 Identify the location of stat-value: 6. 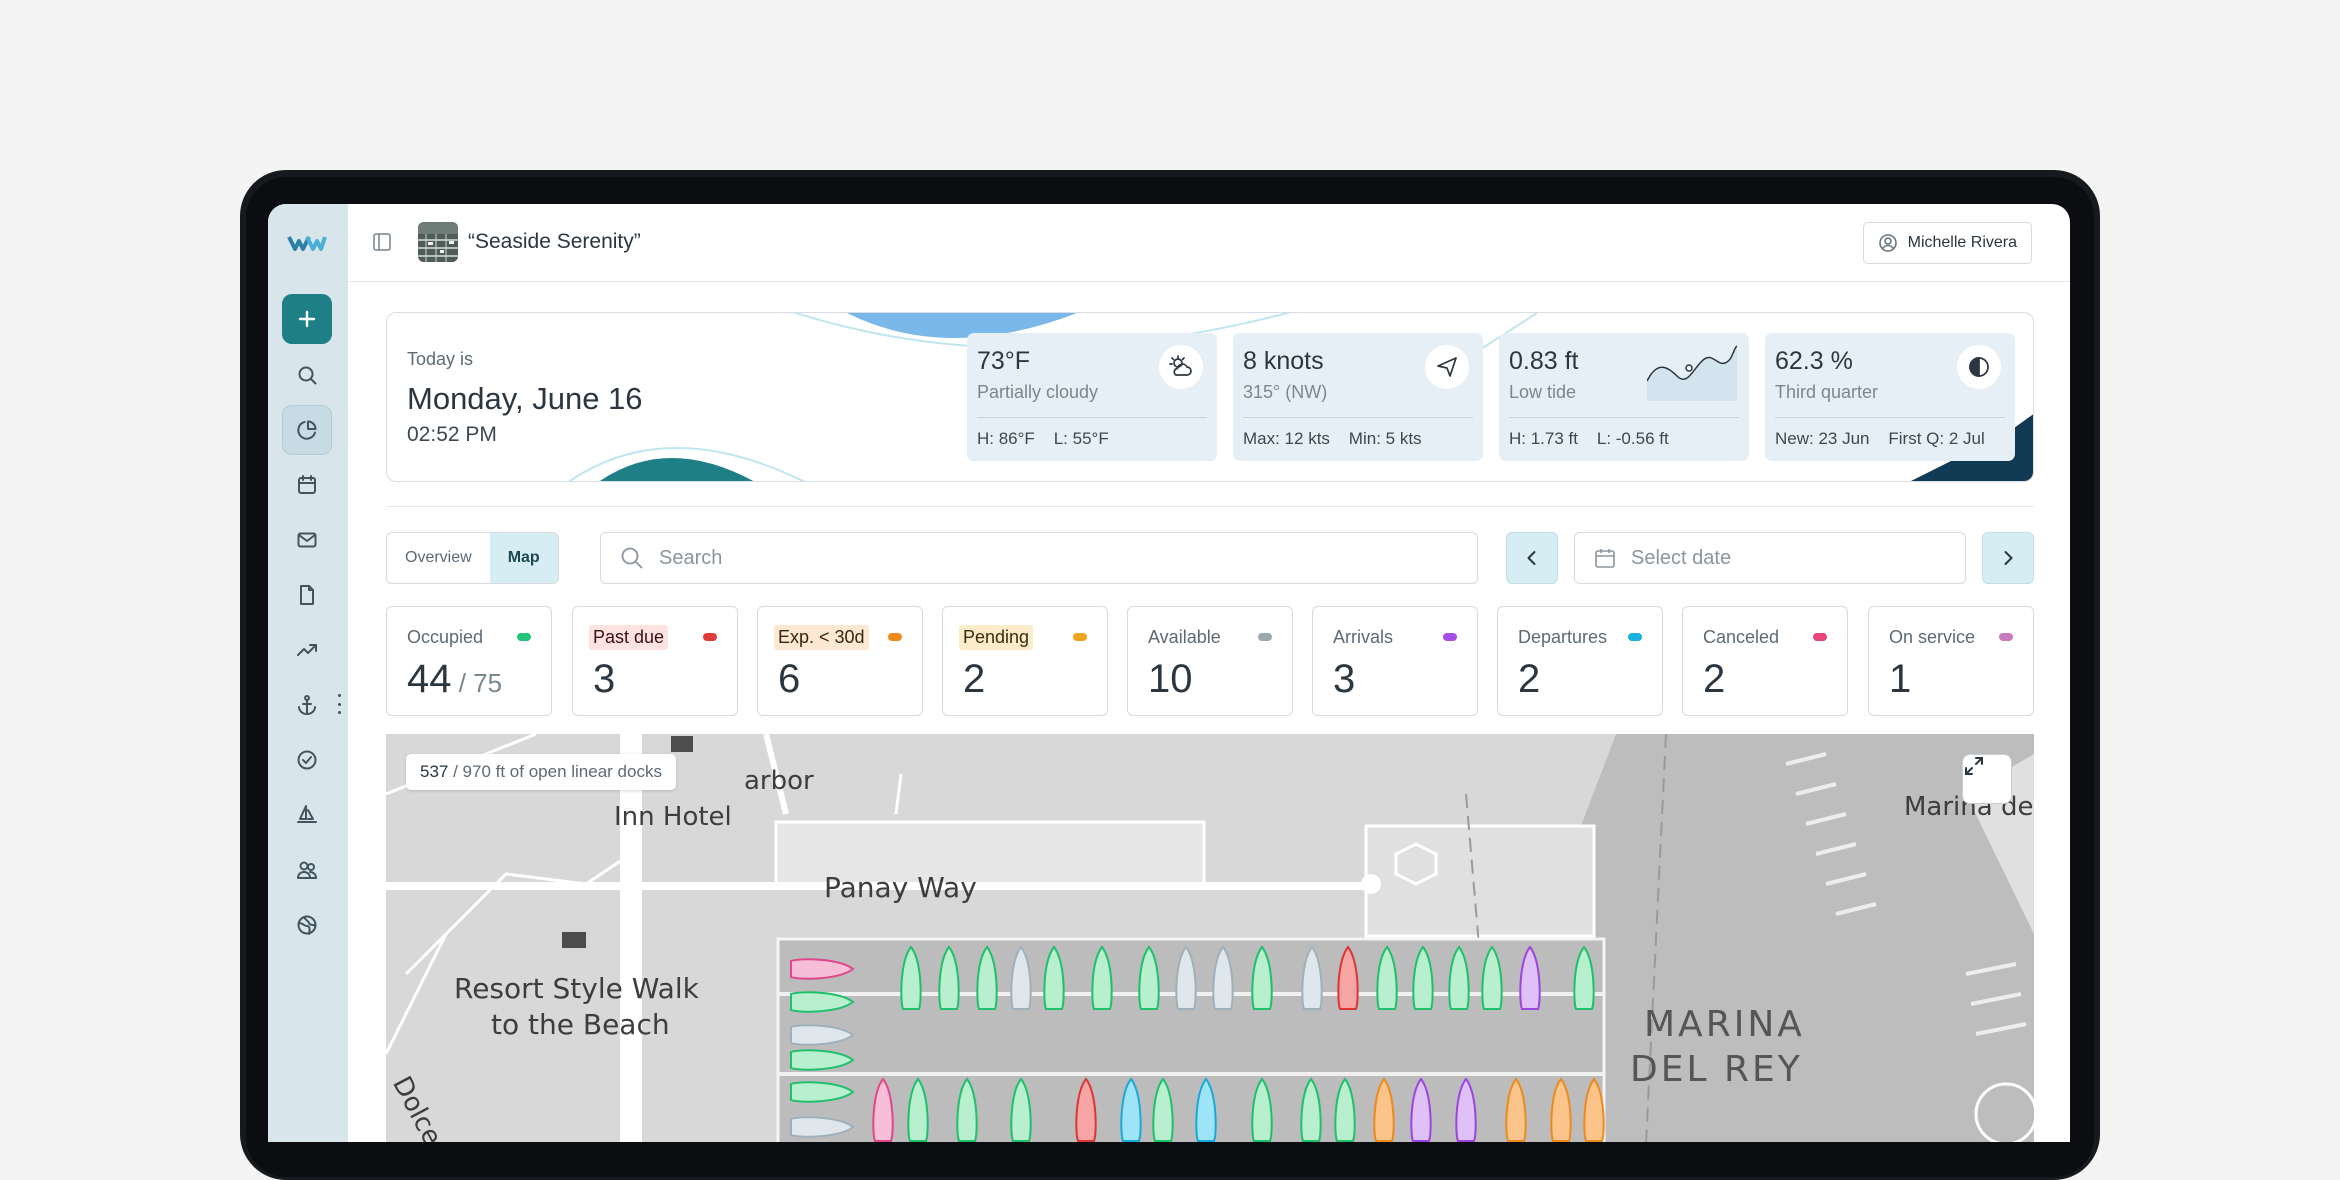
(789, 679).